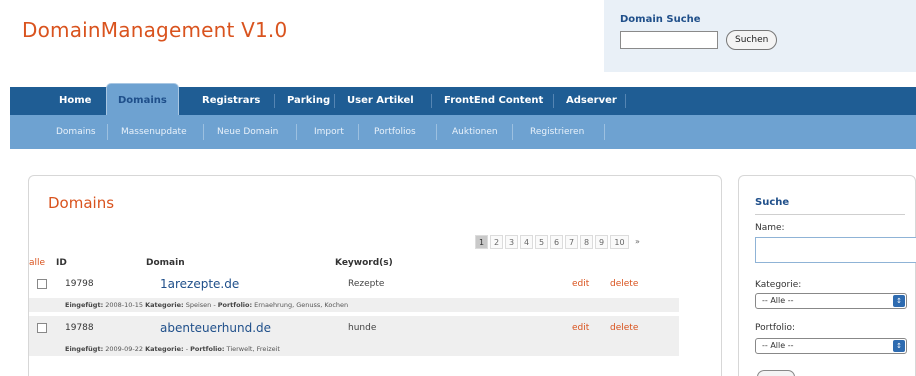 The width and height of the screenshot is (916, 376). Describe the element at coordinates (778, 345) in the screenshot. I see `portfolio-select-value: -- Alle --` at that location.